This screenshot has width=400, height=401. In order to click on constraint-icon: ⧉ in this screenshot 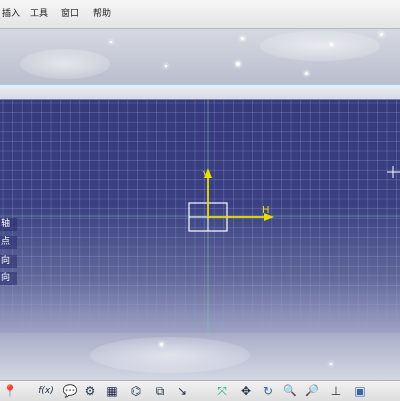, I will do `click(160, 391)`.